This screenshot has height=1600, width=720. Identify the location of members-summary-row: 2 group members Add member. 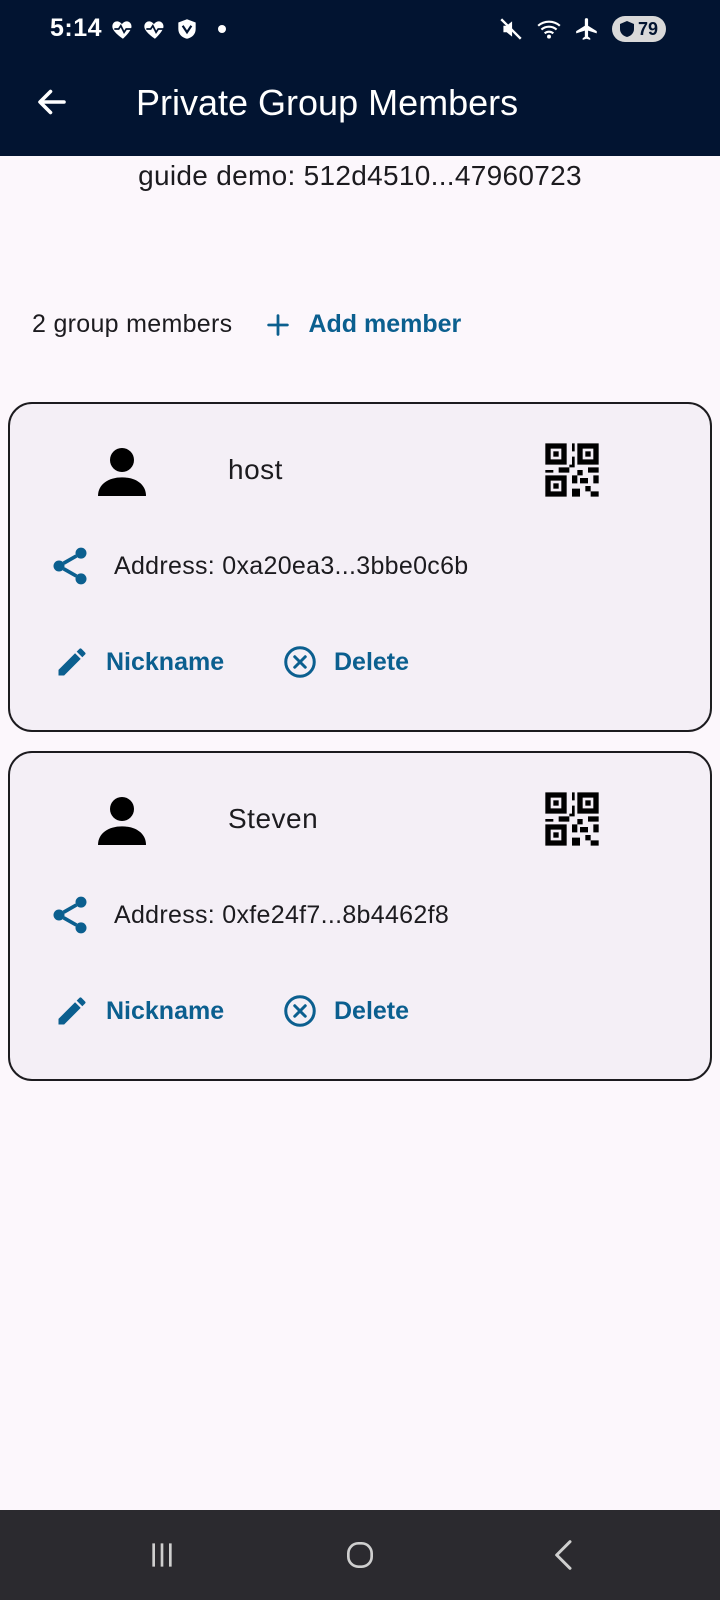
(246, 324).